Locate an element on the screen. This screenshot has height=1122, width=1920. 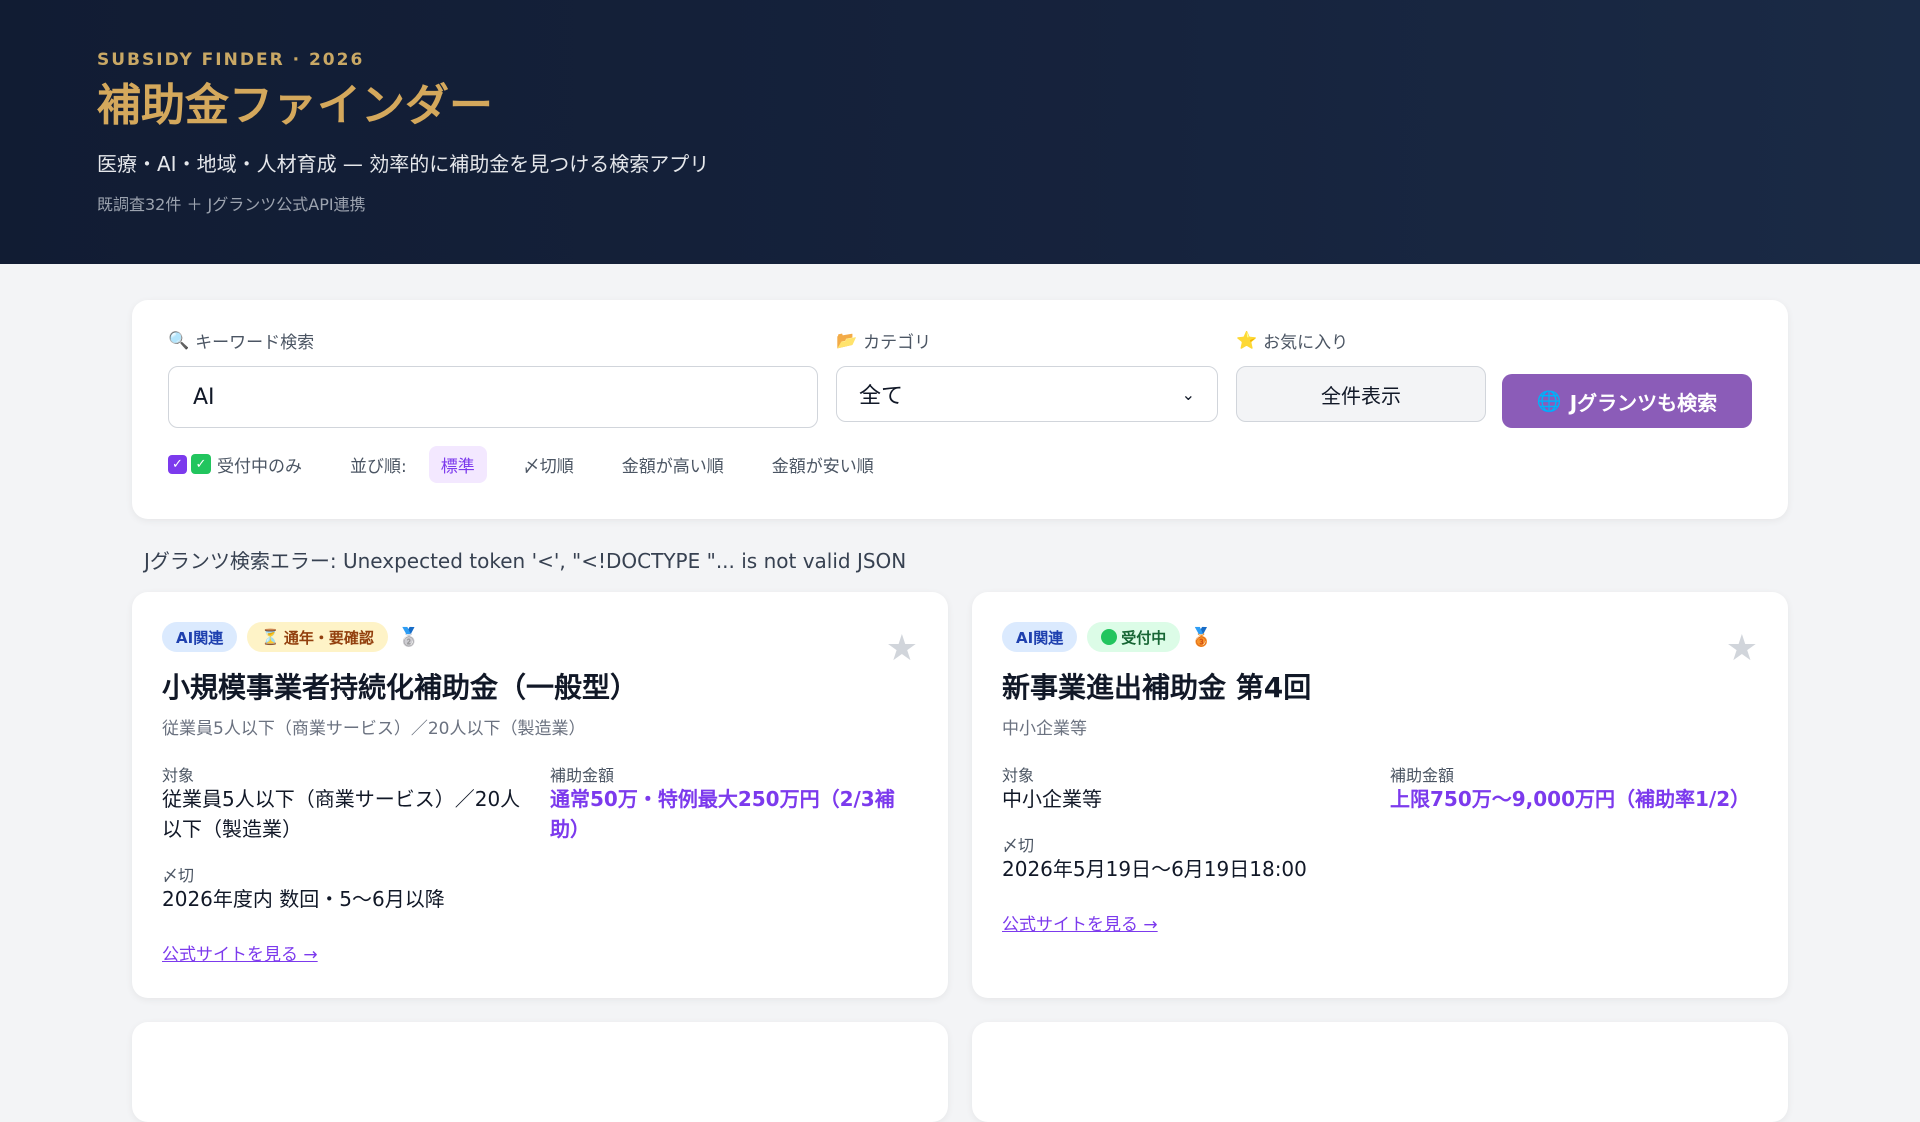
keyword-label-text: キーワード検索 is located at coordinates (255, 343).